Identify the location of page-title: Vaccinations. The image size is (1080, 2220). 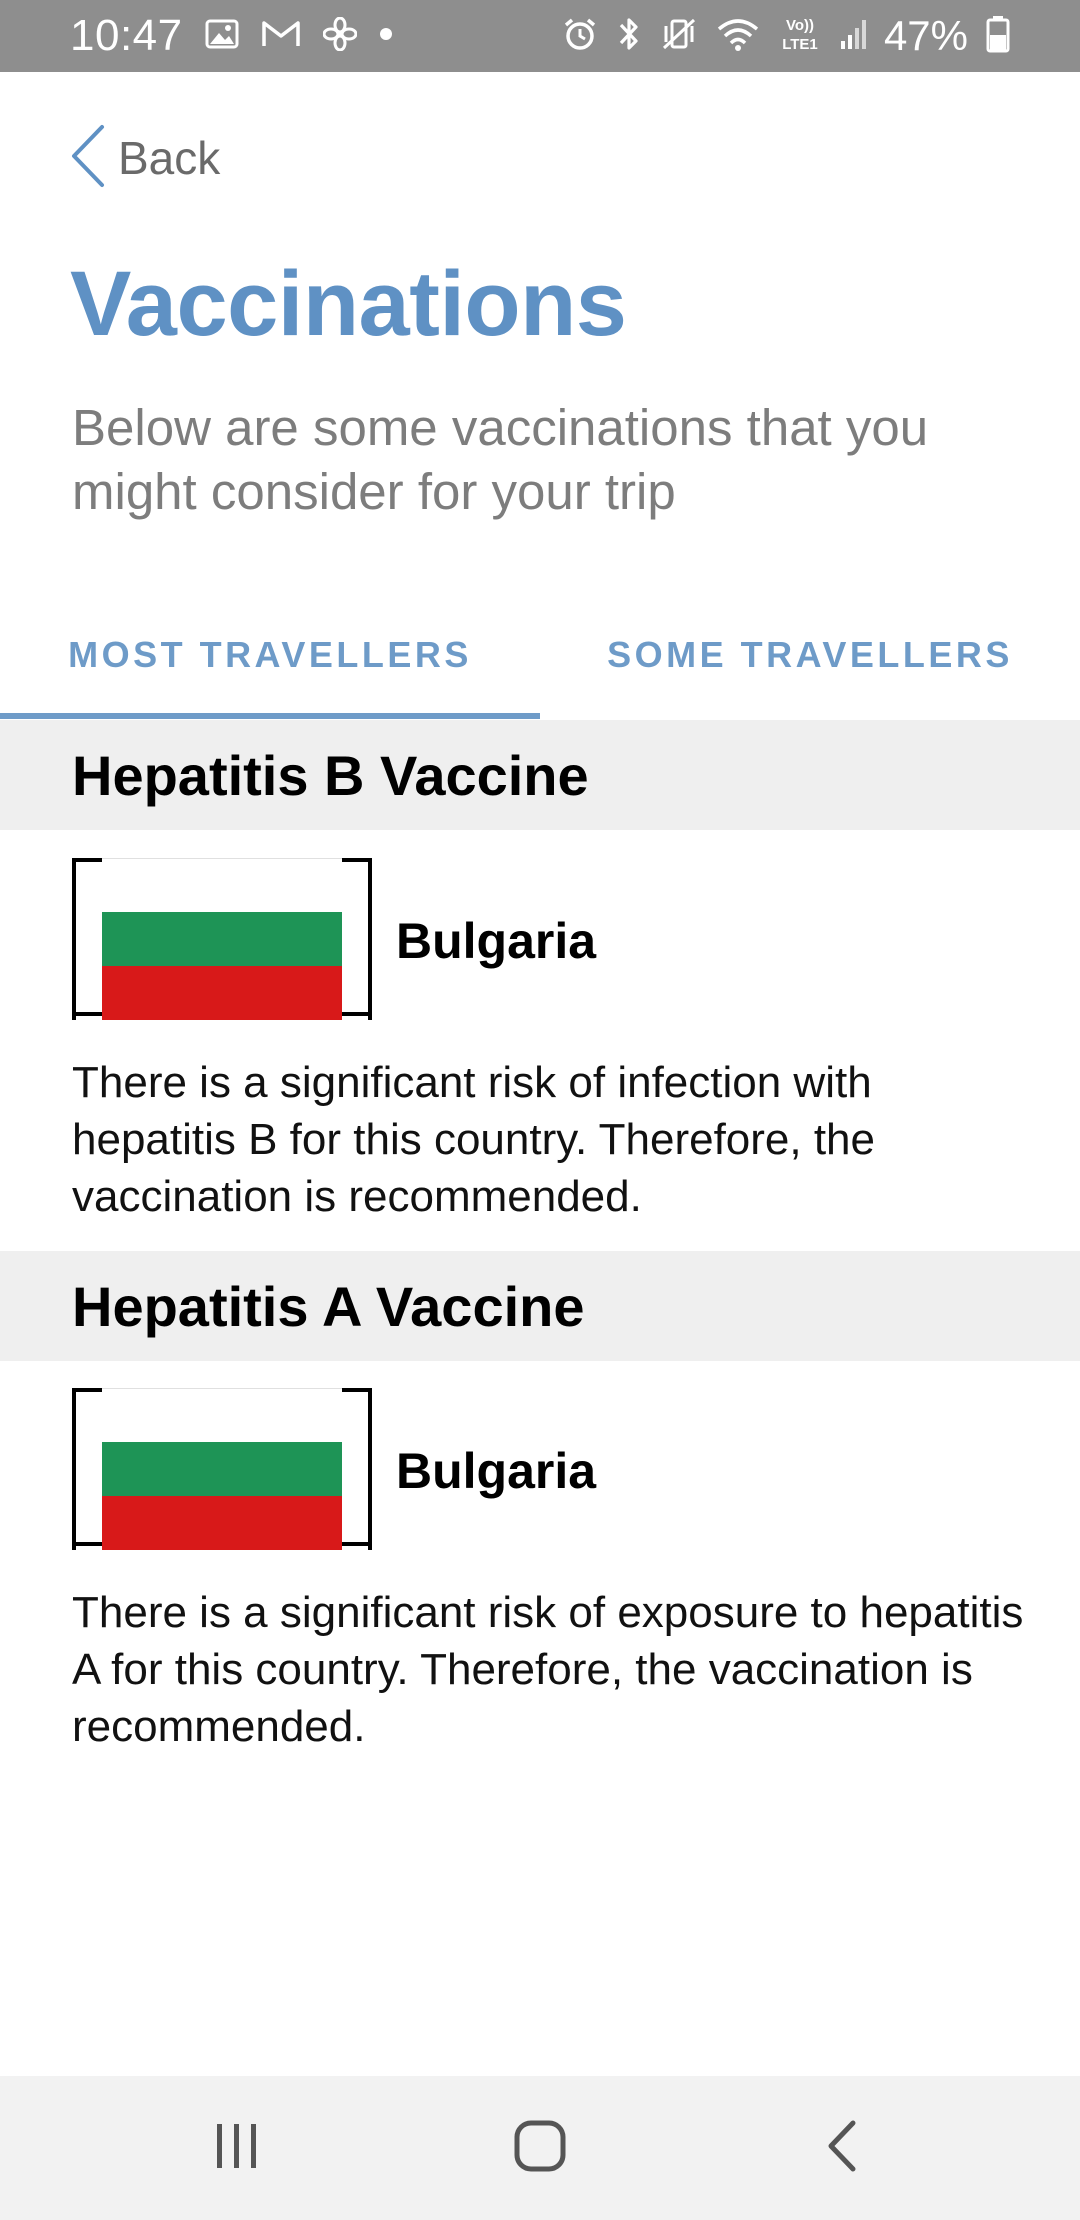
(348, 304).